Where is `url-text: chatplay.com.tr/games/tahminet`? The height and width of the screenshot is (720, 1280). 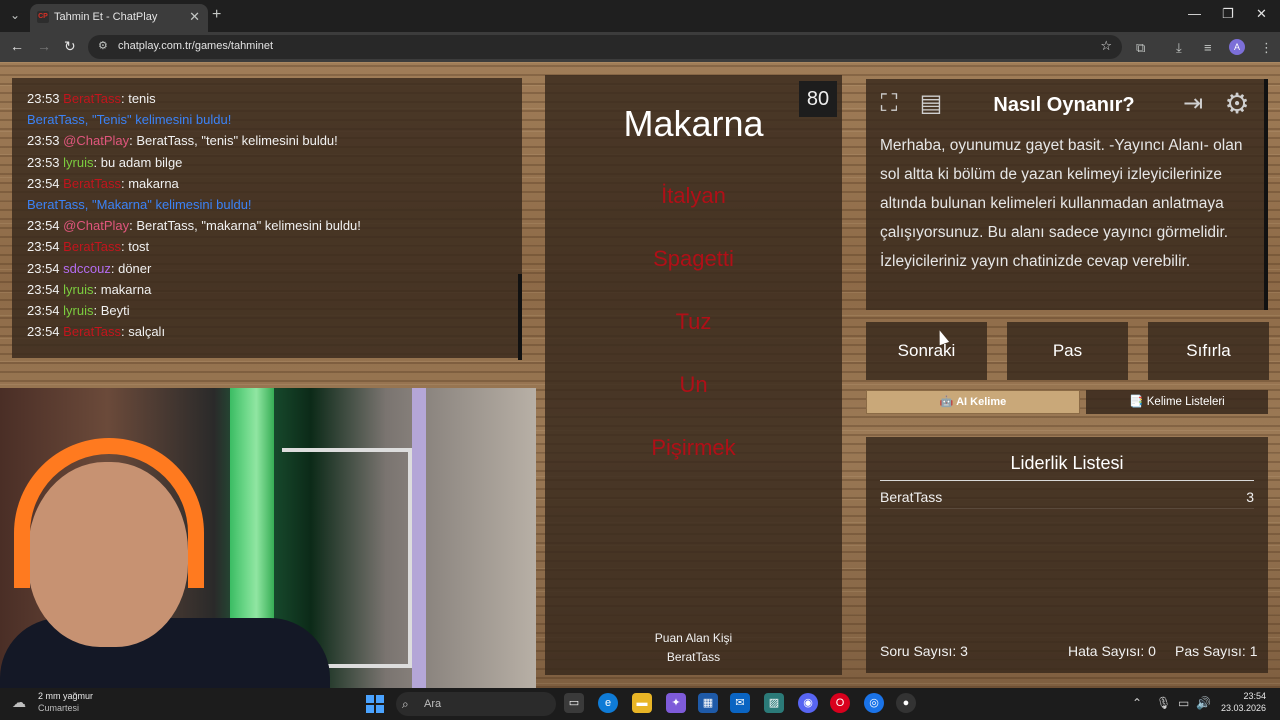
url-text: chatplay.com.tr/games/tahminet is located at coordinates (196, 46).